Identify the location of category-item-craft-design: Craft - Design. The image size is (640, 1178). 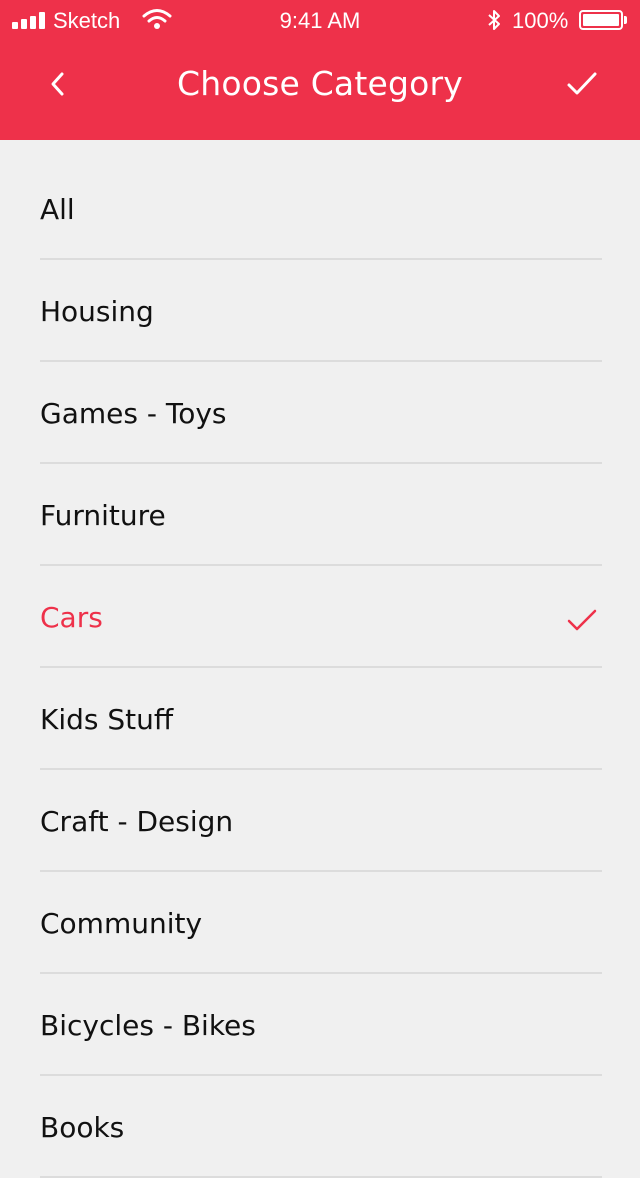
(321, 821).